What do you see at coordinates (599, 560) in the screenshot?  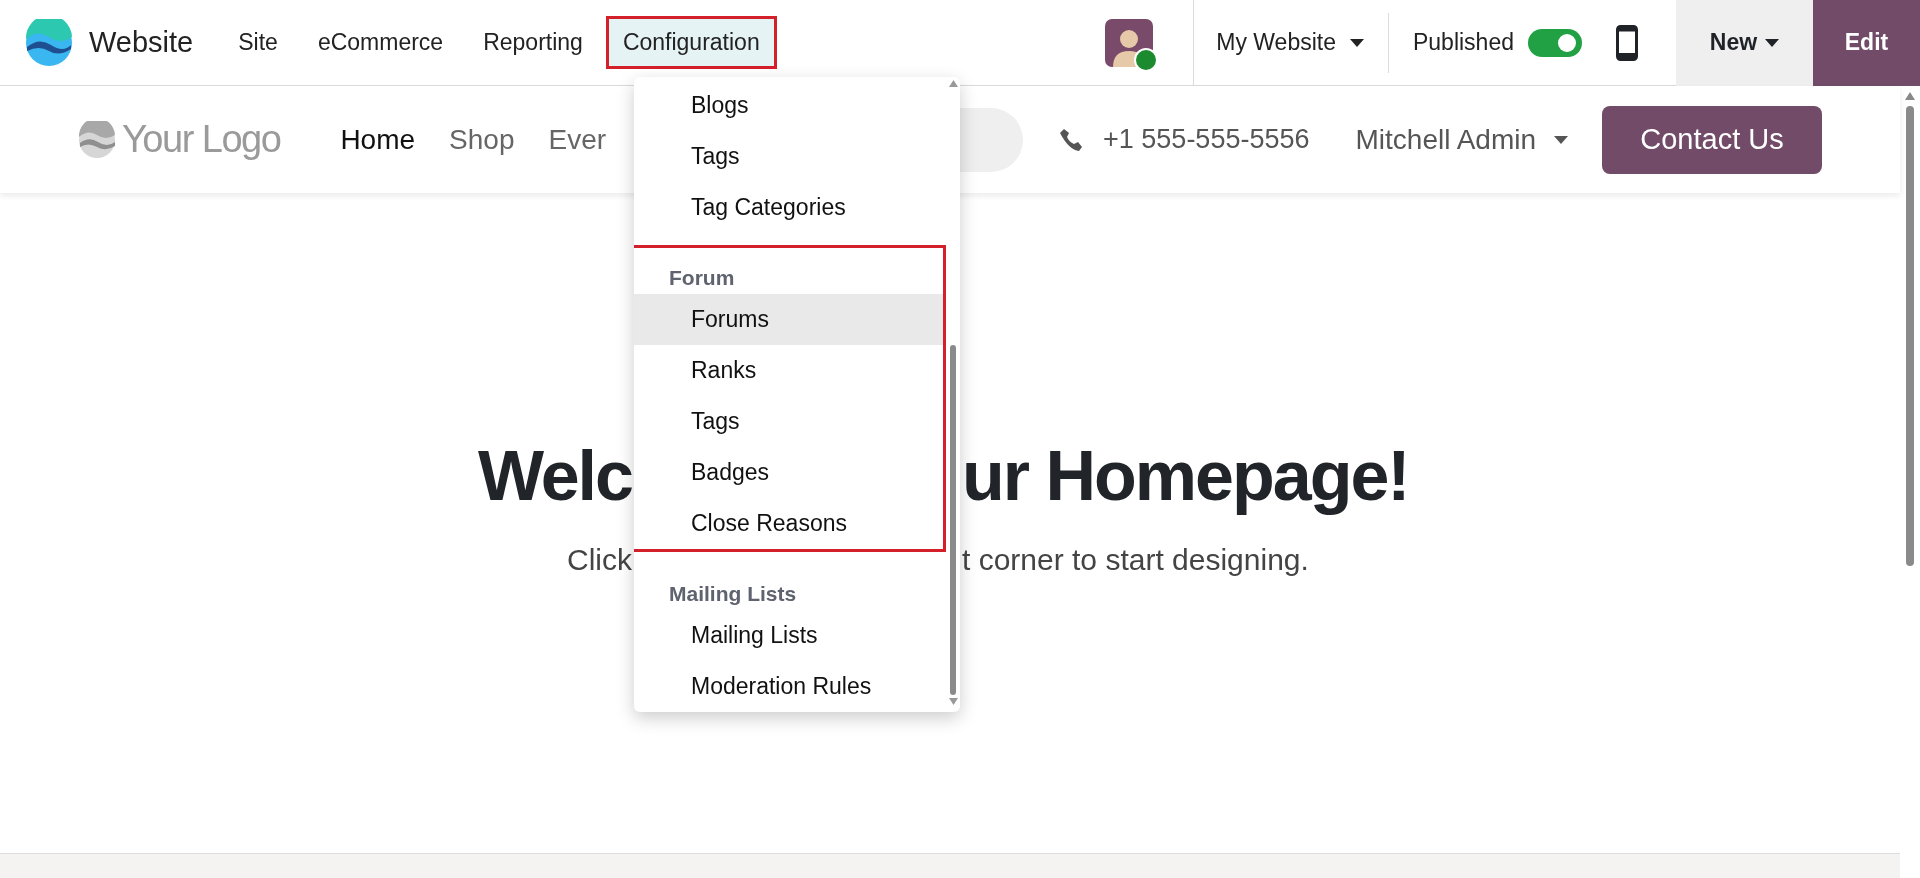 I see `hero-subtitle: Click` at bounding box center [599, 560].